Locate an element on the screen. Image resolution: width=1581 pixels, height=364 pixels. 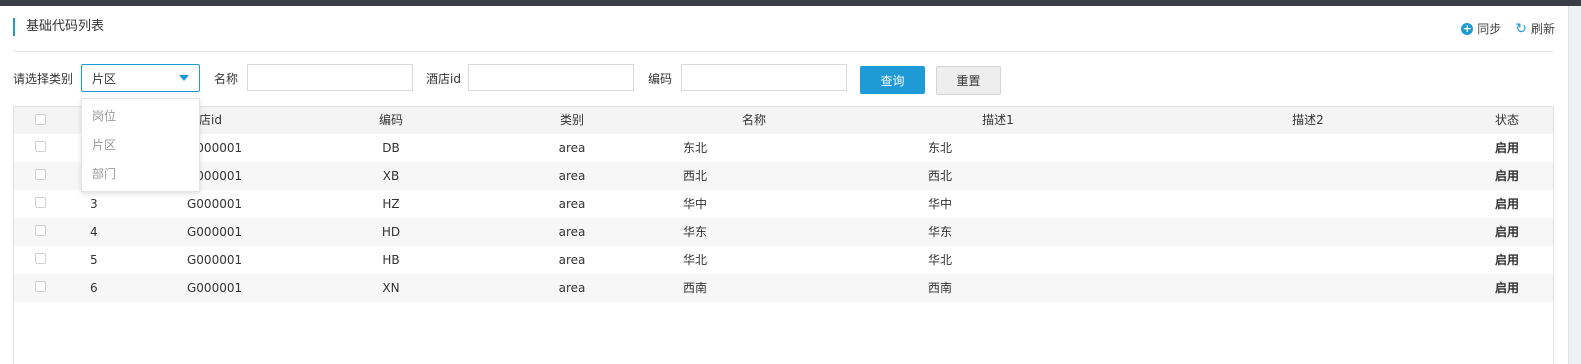
name-label: 名称 is located at coordinates (226, 79).